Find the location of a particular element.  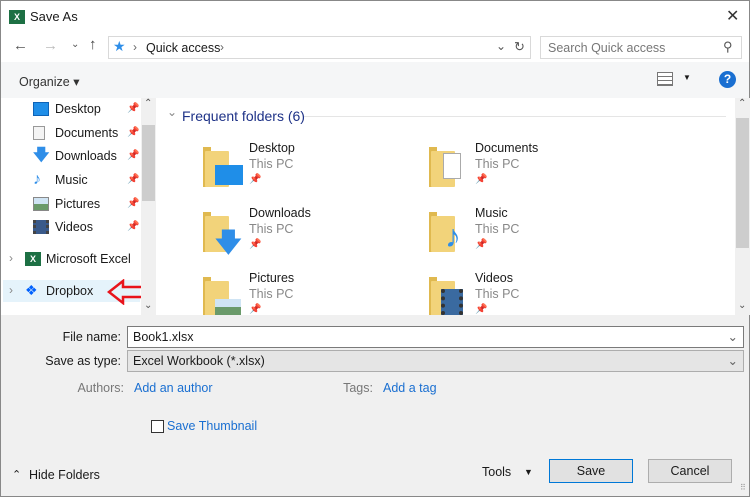

section-divider is located at coordinates (515, 116).